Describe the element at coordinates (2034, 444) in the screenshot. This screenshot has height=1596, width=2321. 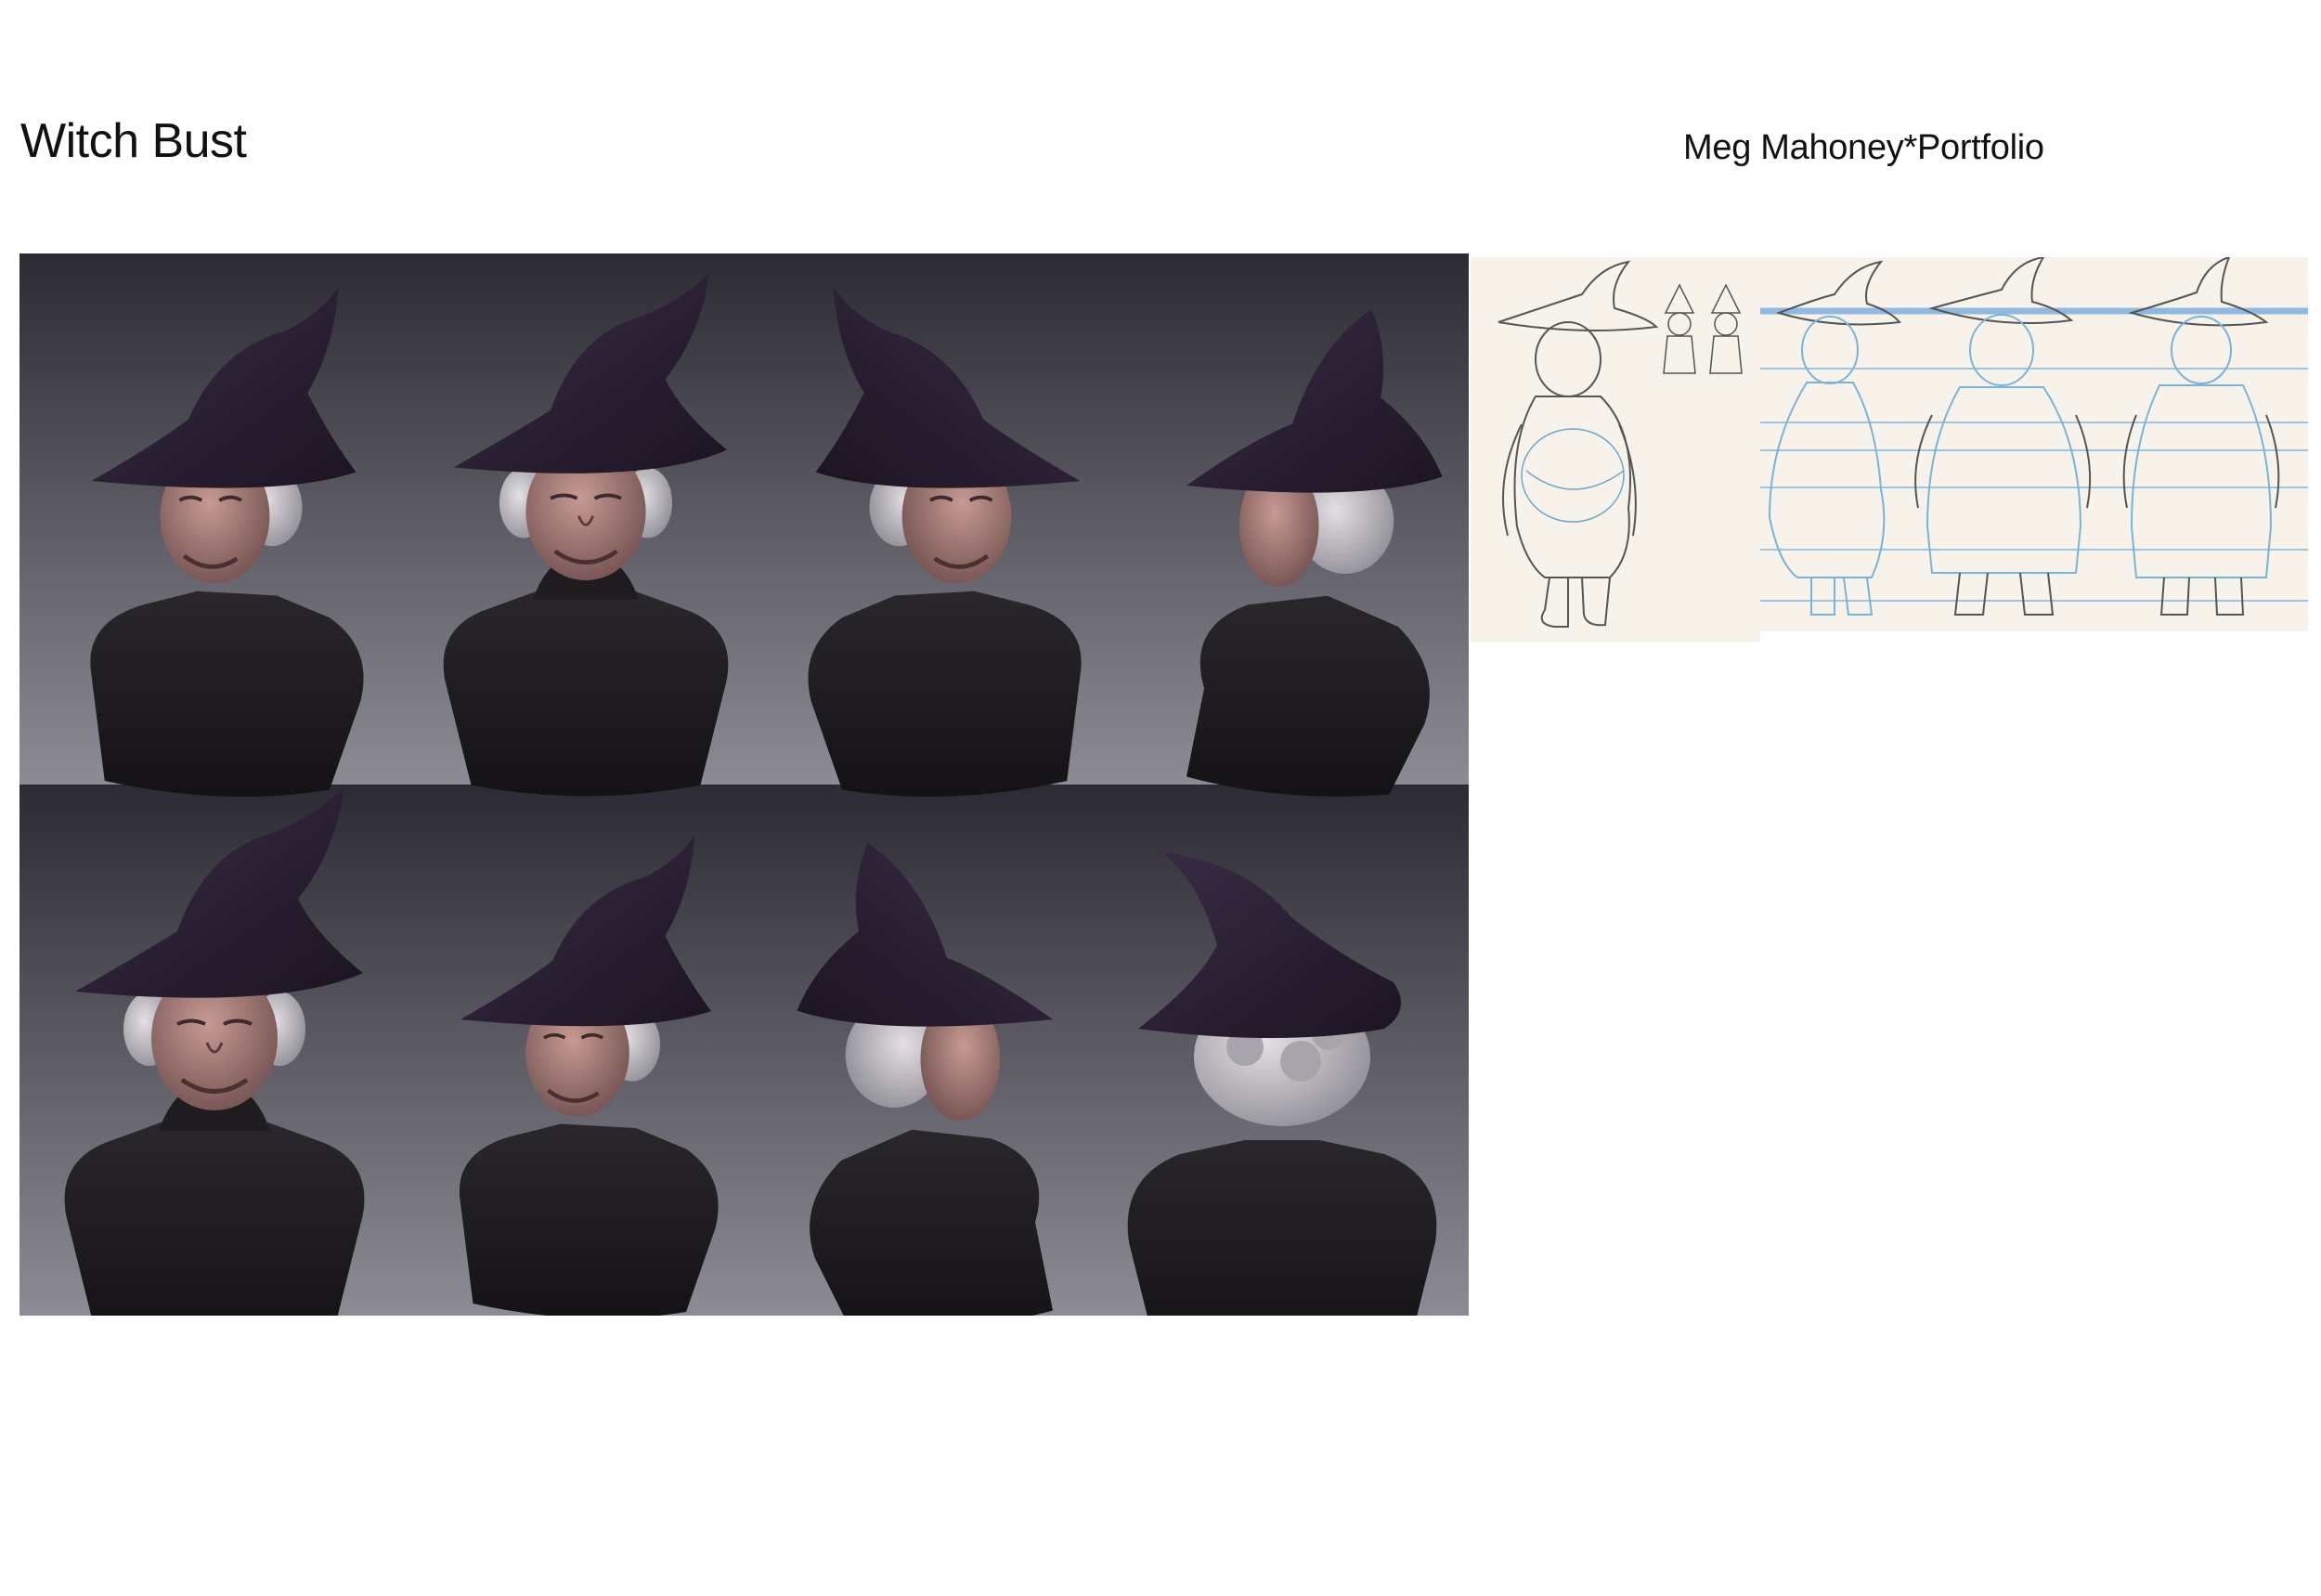
I see `turnaround-sheet` at that location.